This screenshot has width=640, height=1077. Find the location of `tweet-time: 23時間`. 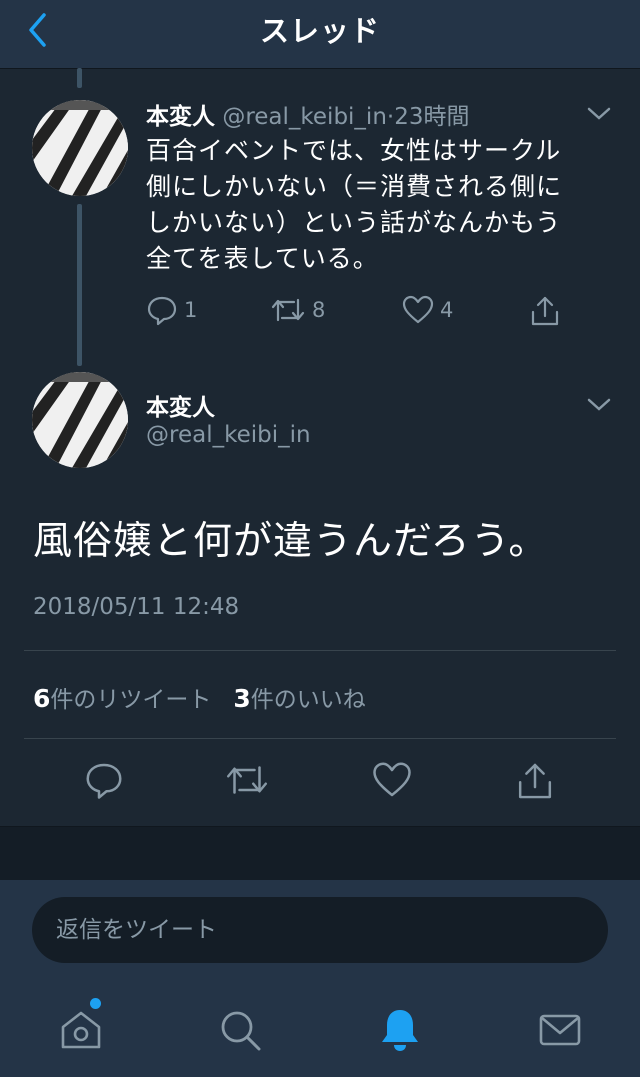

tweet-time: 23時間 is located at coordinates (432, 117).